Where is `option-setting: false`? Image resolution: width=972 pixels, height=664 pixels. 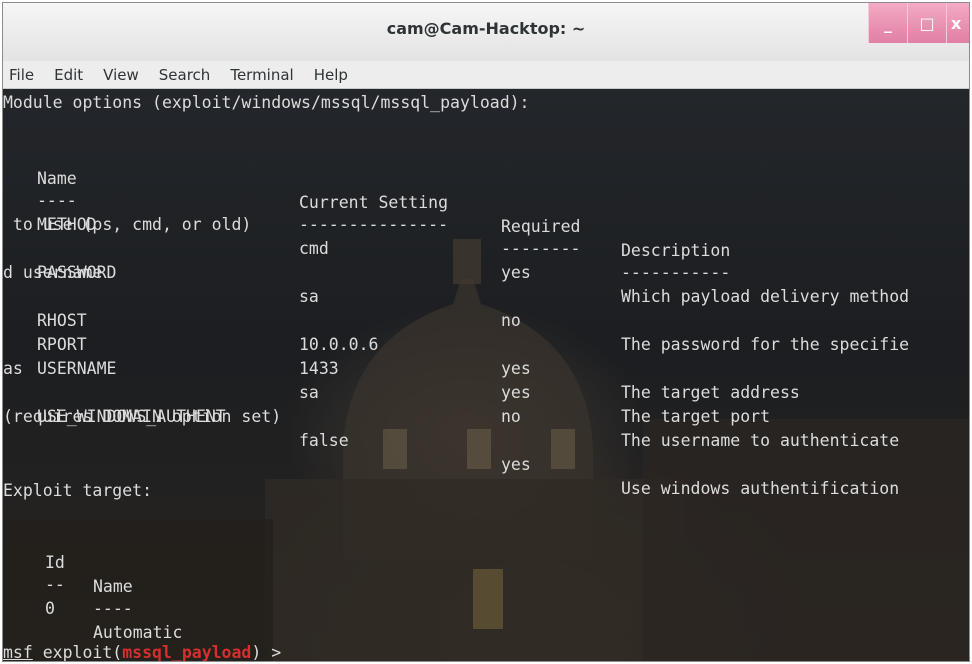 option-setting: false is located at coordinates (324, 440).